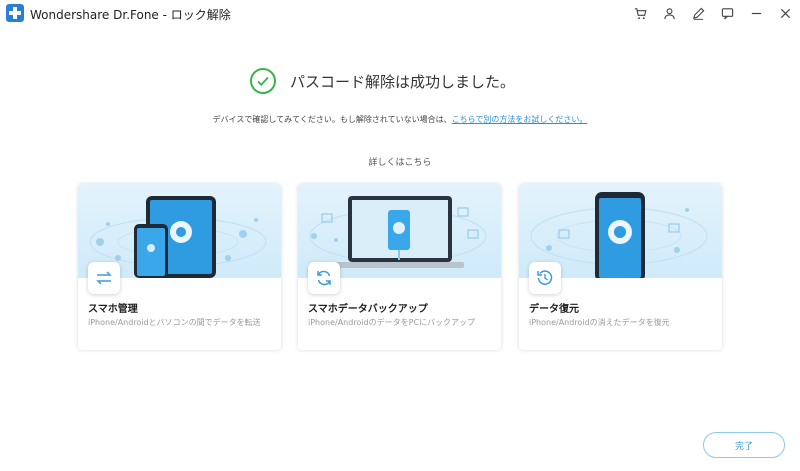 Image resolution: width=800 pixels, height=471 pixels. I want to click on close-icon, so click(785, 13).